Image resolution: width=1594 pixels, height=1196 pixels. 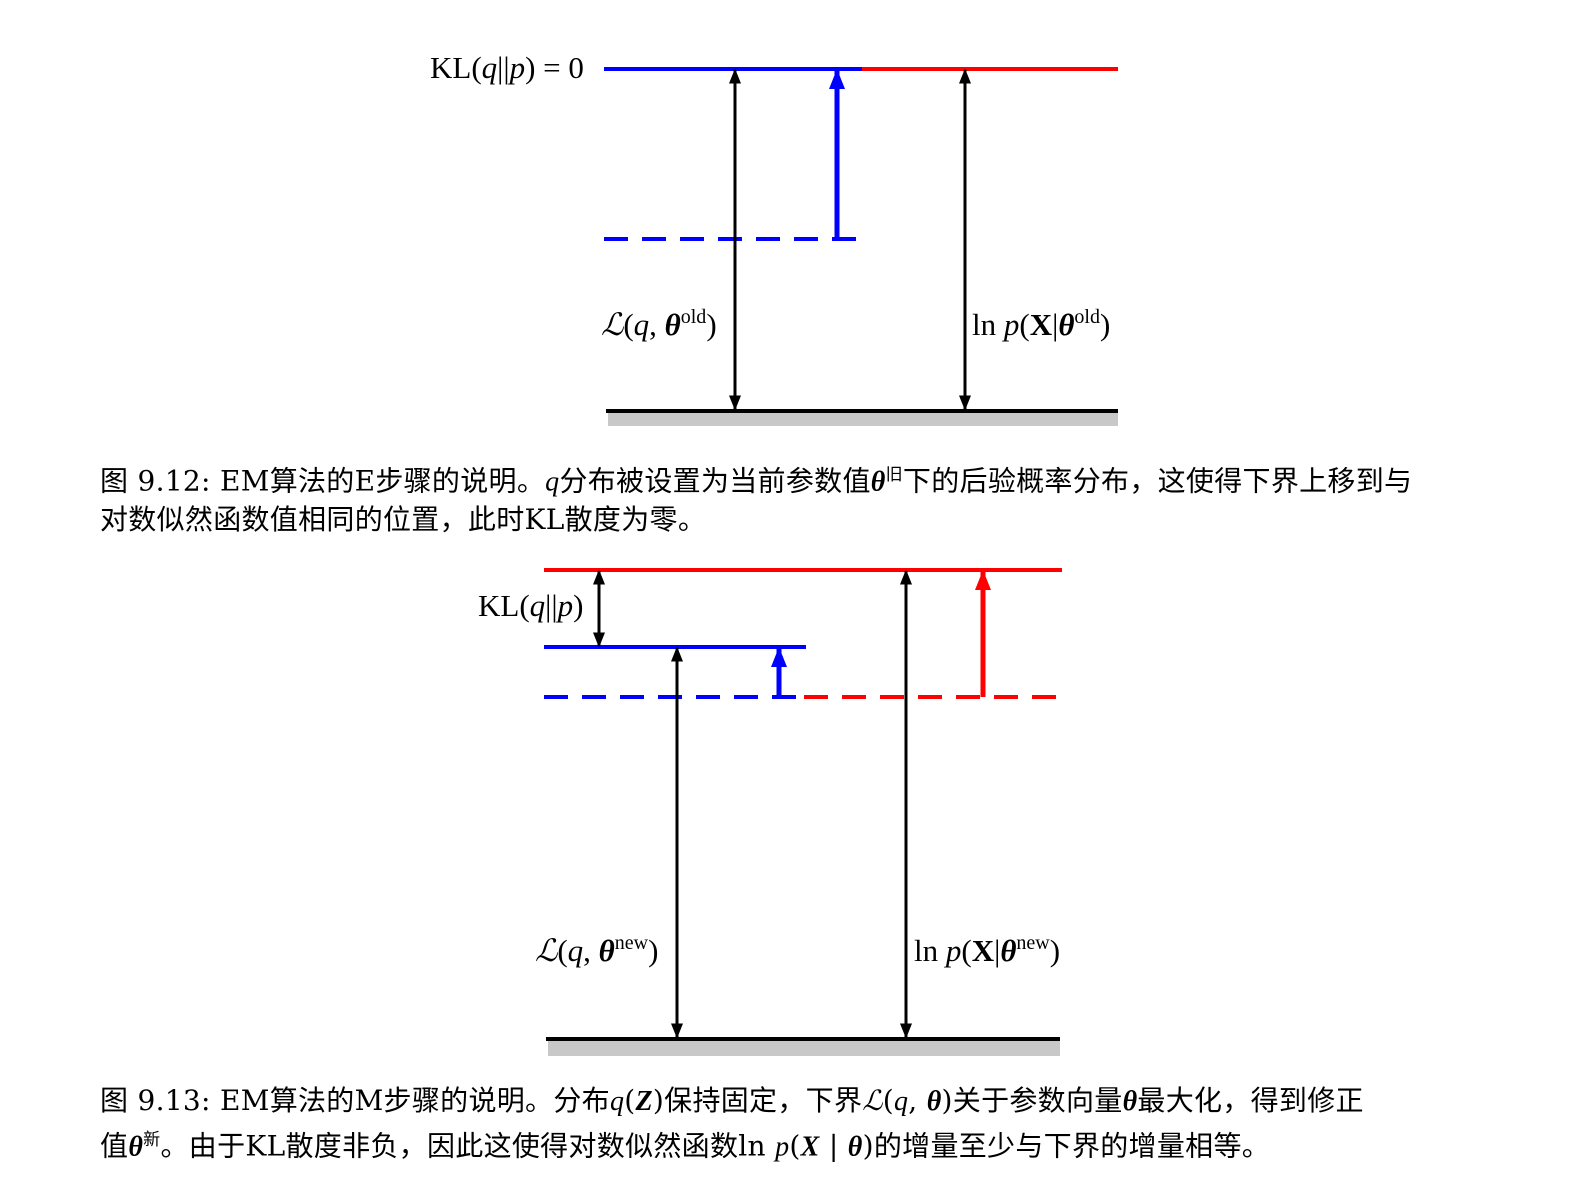 I want to click on figure-e-step: KL(q||p) = 0 ℒ(q, θold) ln p(X|θold), so click(x=774, y=238).